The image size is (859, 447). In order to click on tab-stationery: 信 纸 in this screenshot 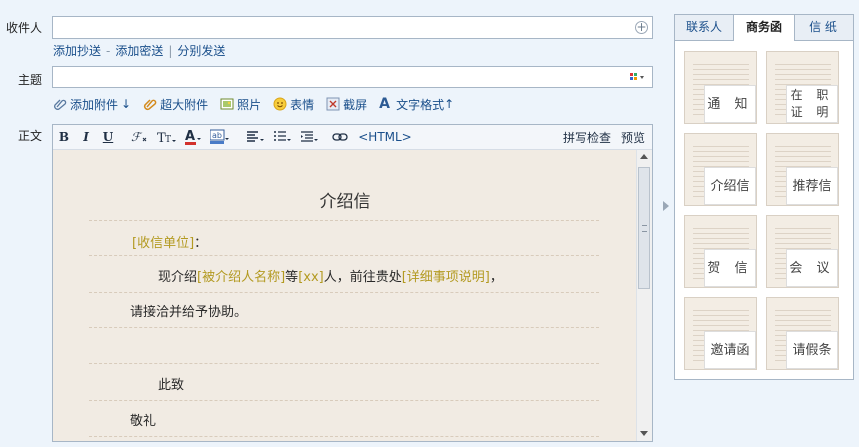, I will do `click(823, 27)`.